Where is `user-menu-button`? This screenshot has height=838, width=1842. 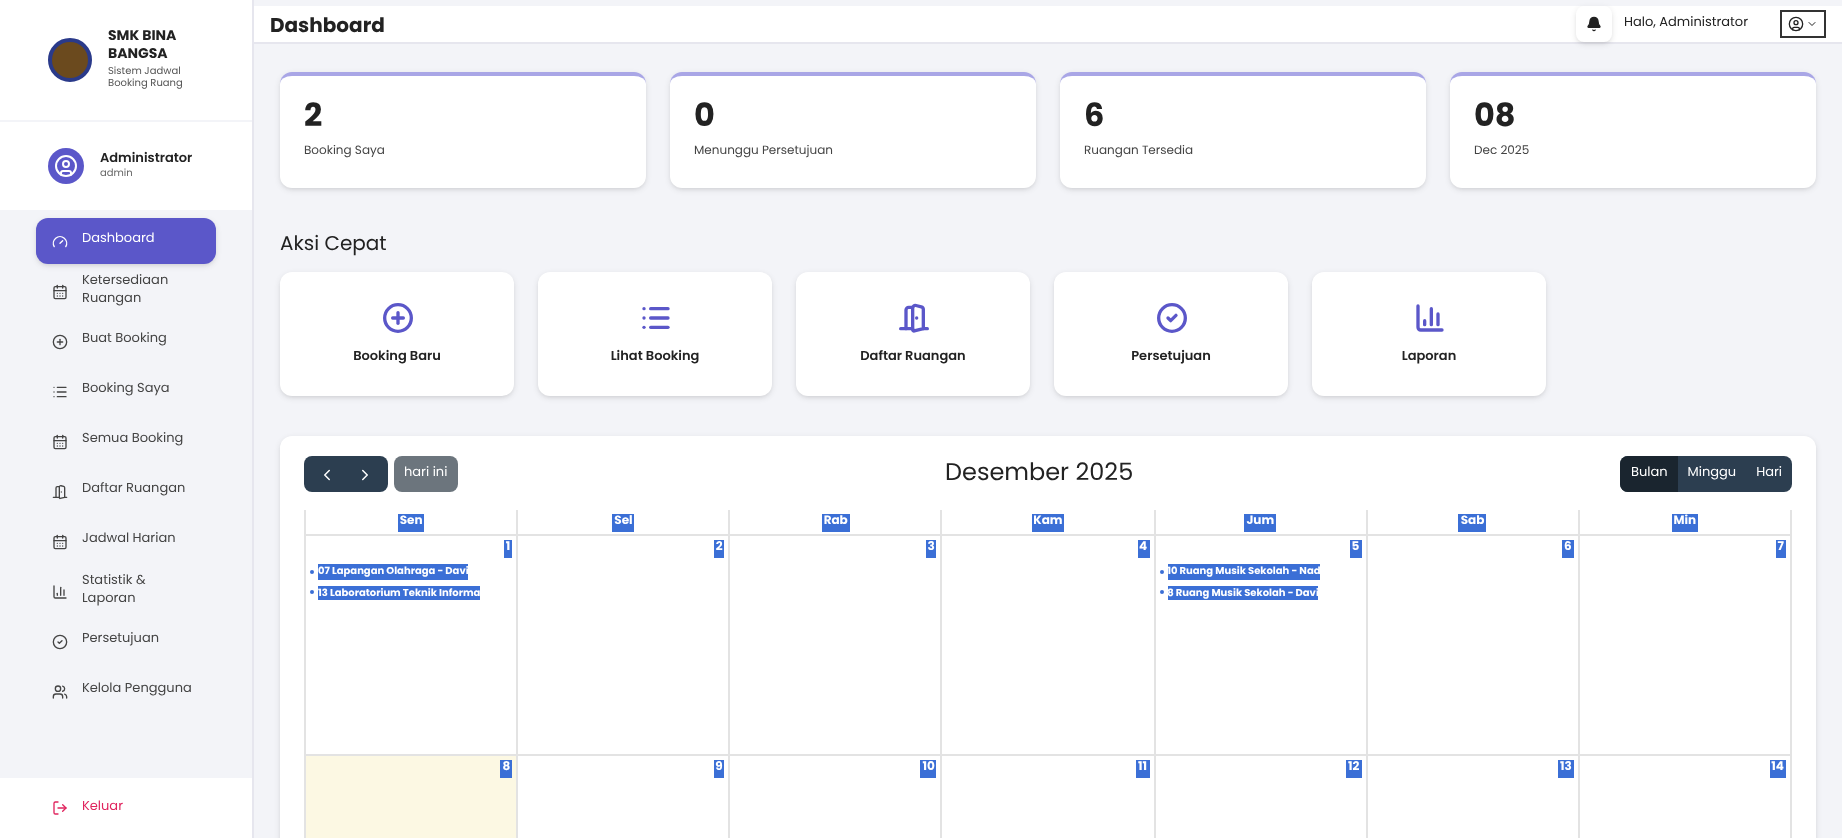
user-menu-button is located at coordinates (1803, 24).